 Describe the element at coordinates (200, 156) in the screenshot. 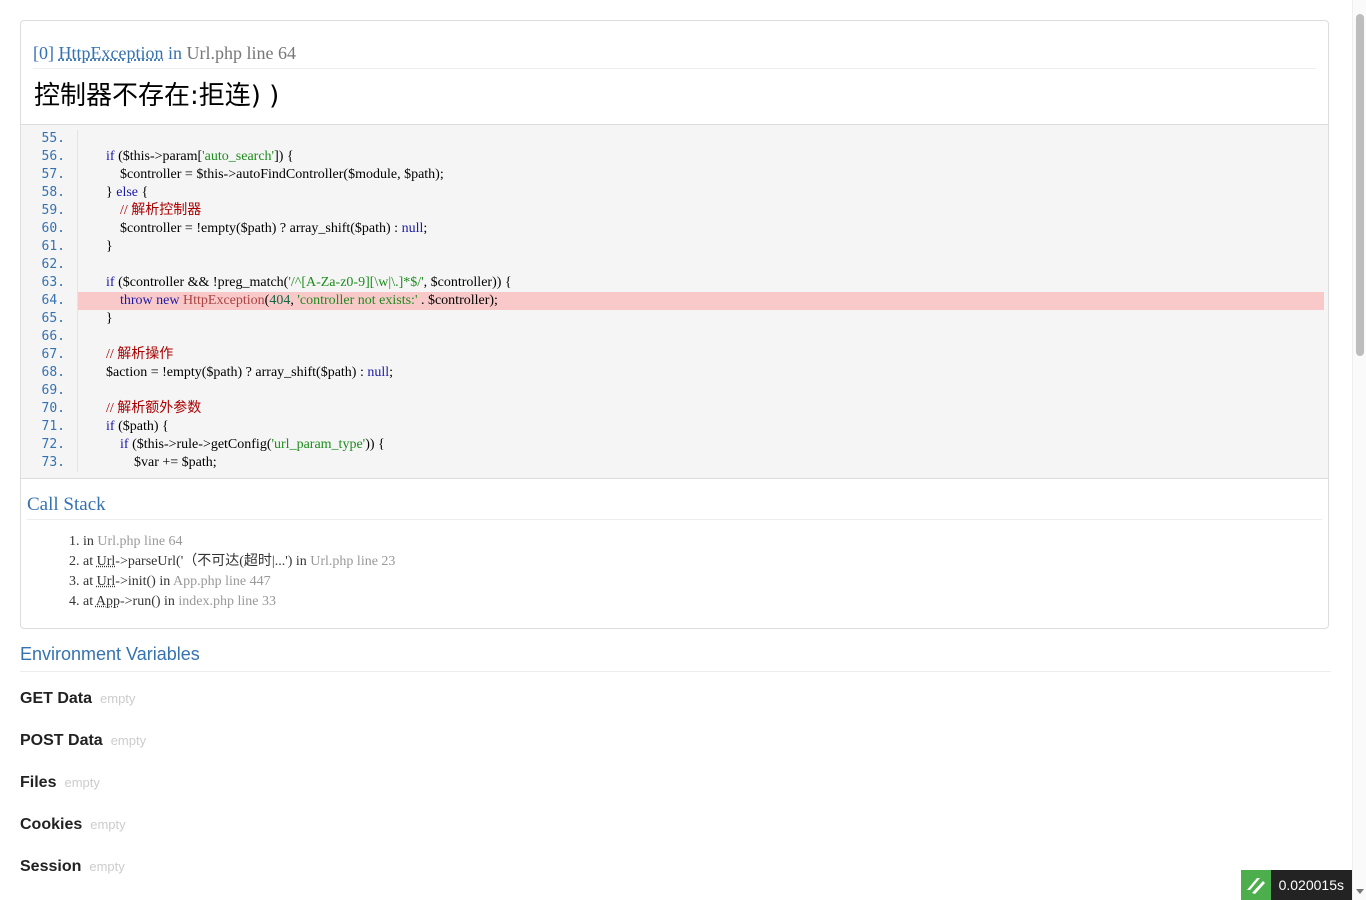

I see `line-code: if ($this->param['auto_search']) {` at that location.